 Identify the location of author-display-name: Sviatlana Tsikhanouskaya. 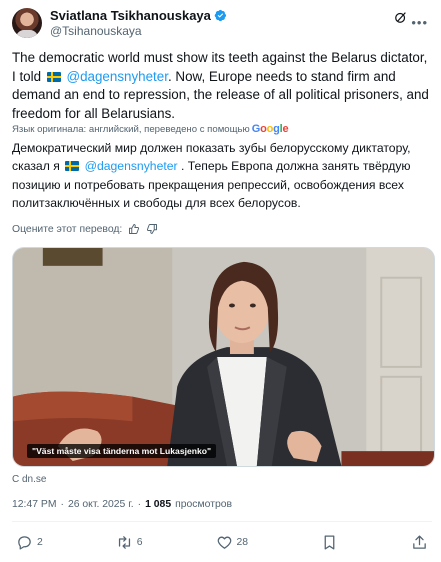
(130, 15).